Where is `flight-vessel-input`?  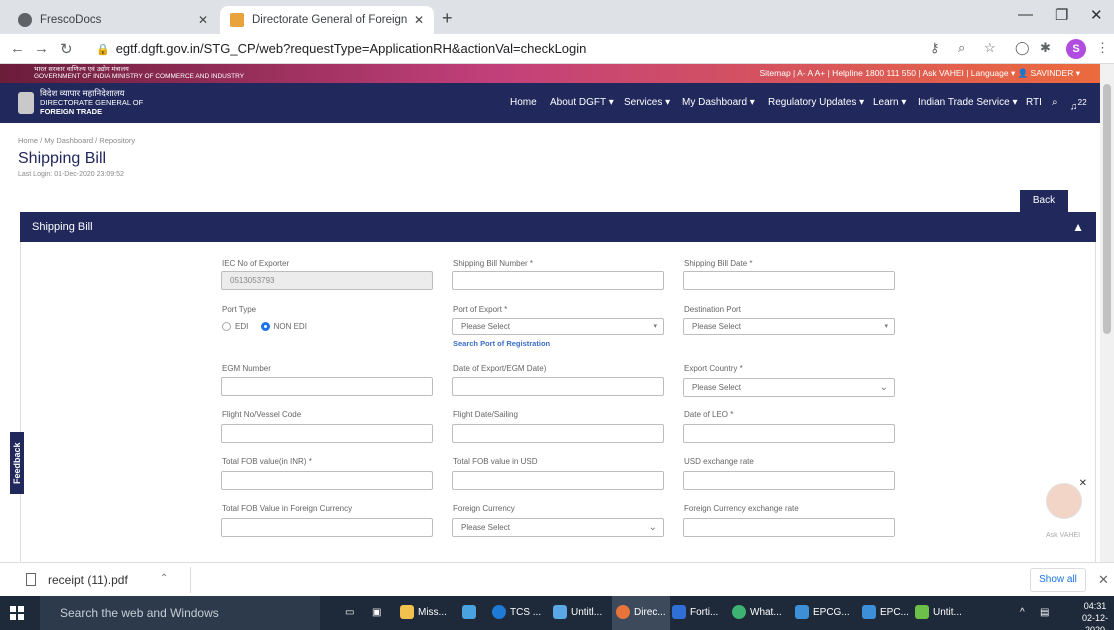 flight-vessel-input is located at coordinates (327, 433).